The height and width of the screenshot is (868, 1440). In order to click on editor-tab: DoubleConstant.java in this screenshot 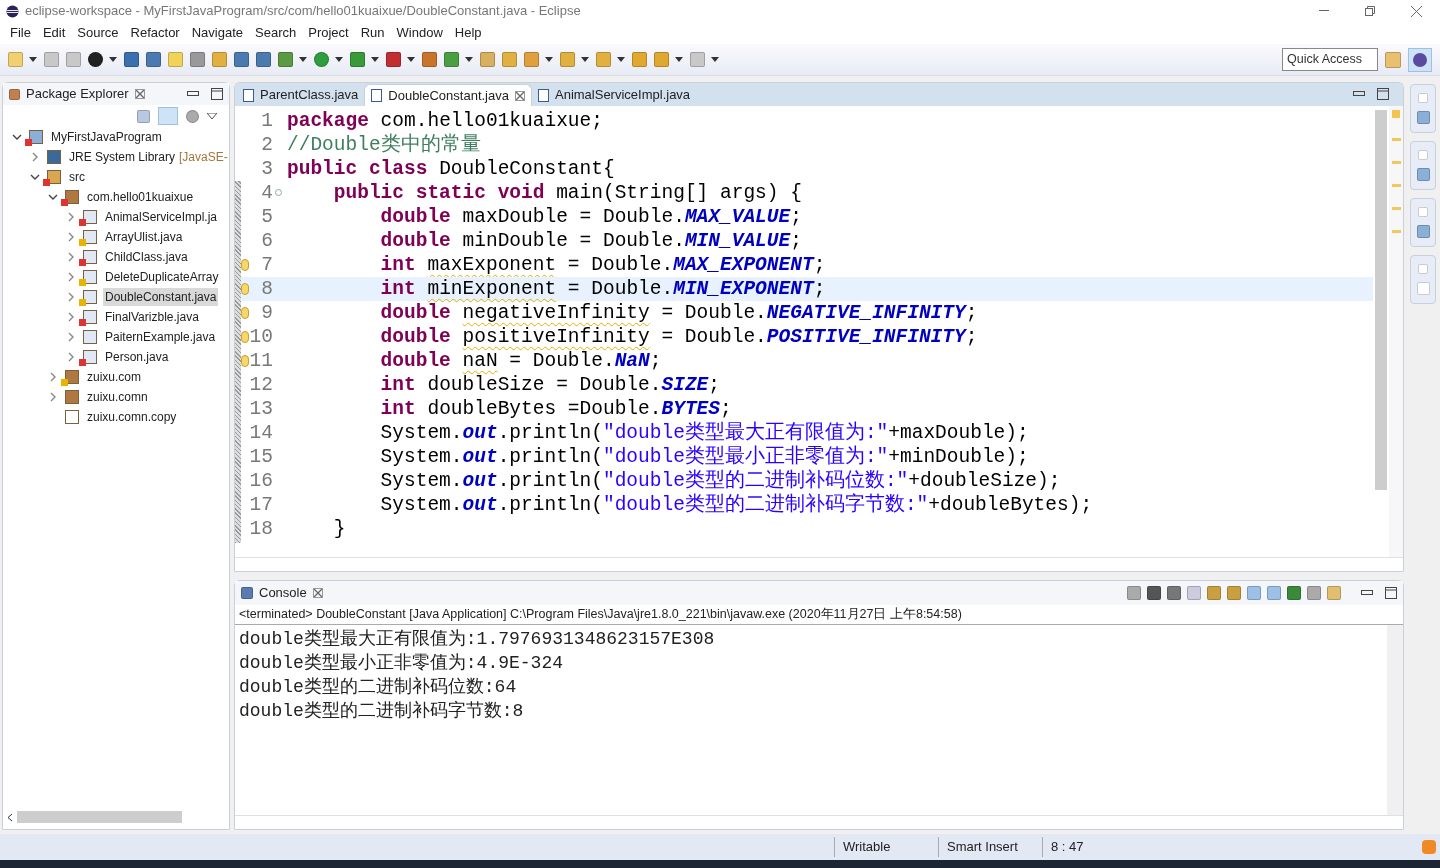, I will do `click(448, 95)`.